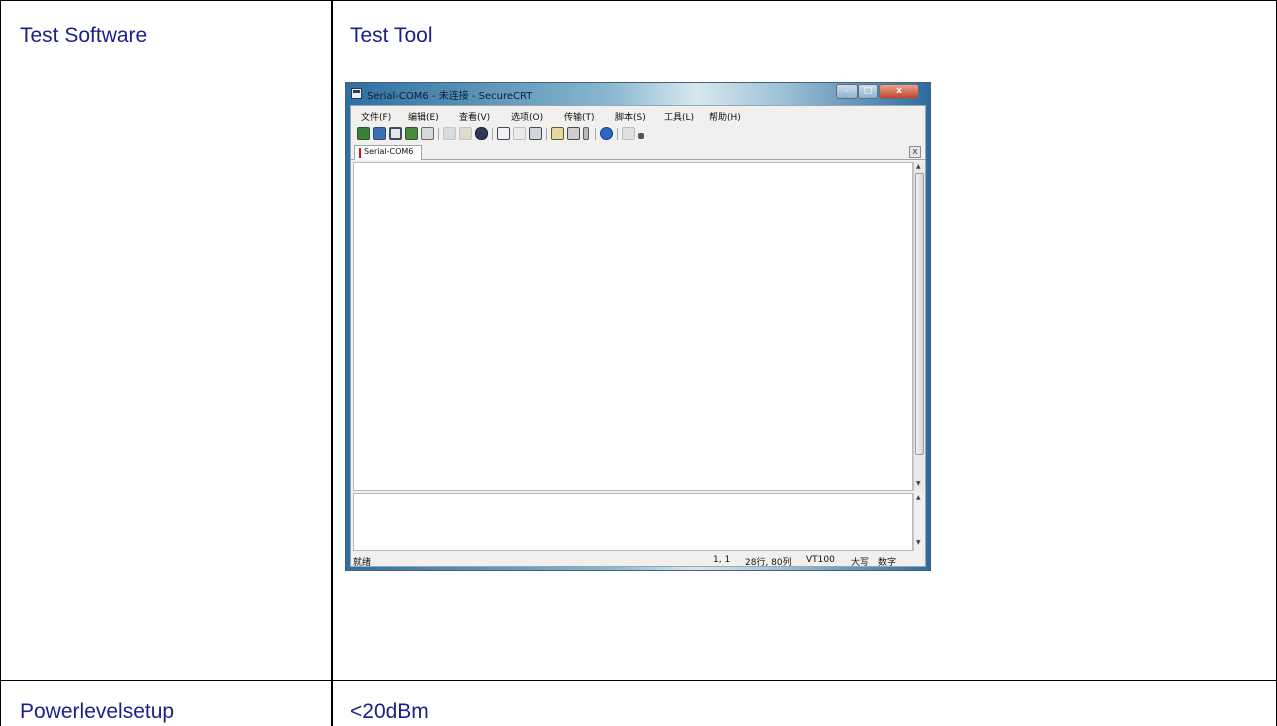  Describe the element at coordinates (630, 116) in the screenshot. I see `menu-script: 脚本(S)` at that location.